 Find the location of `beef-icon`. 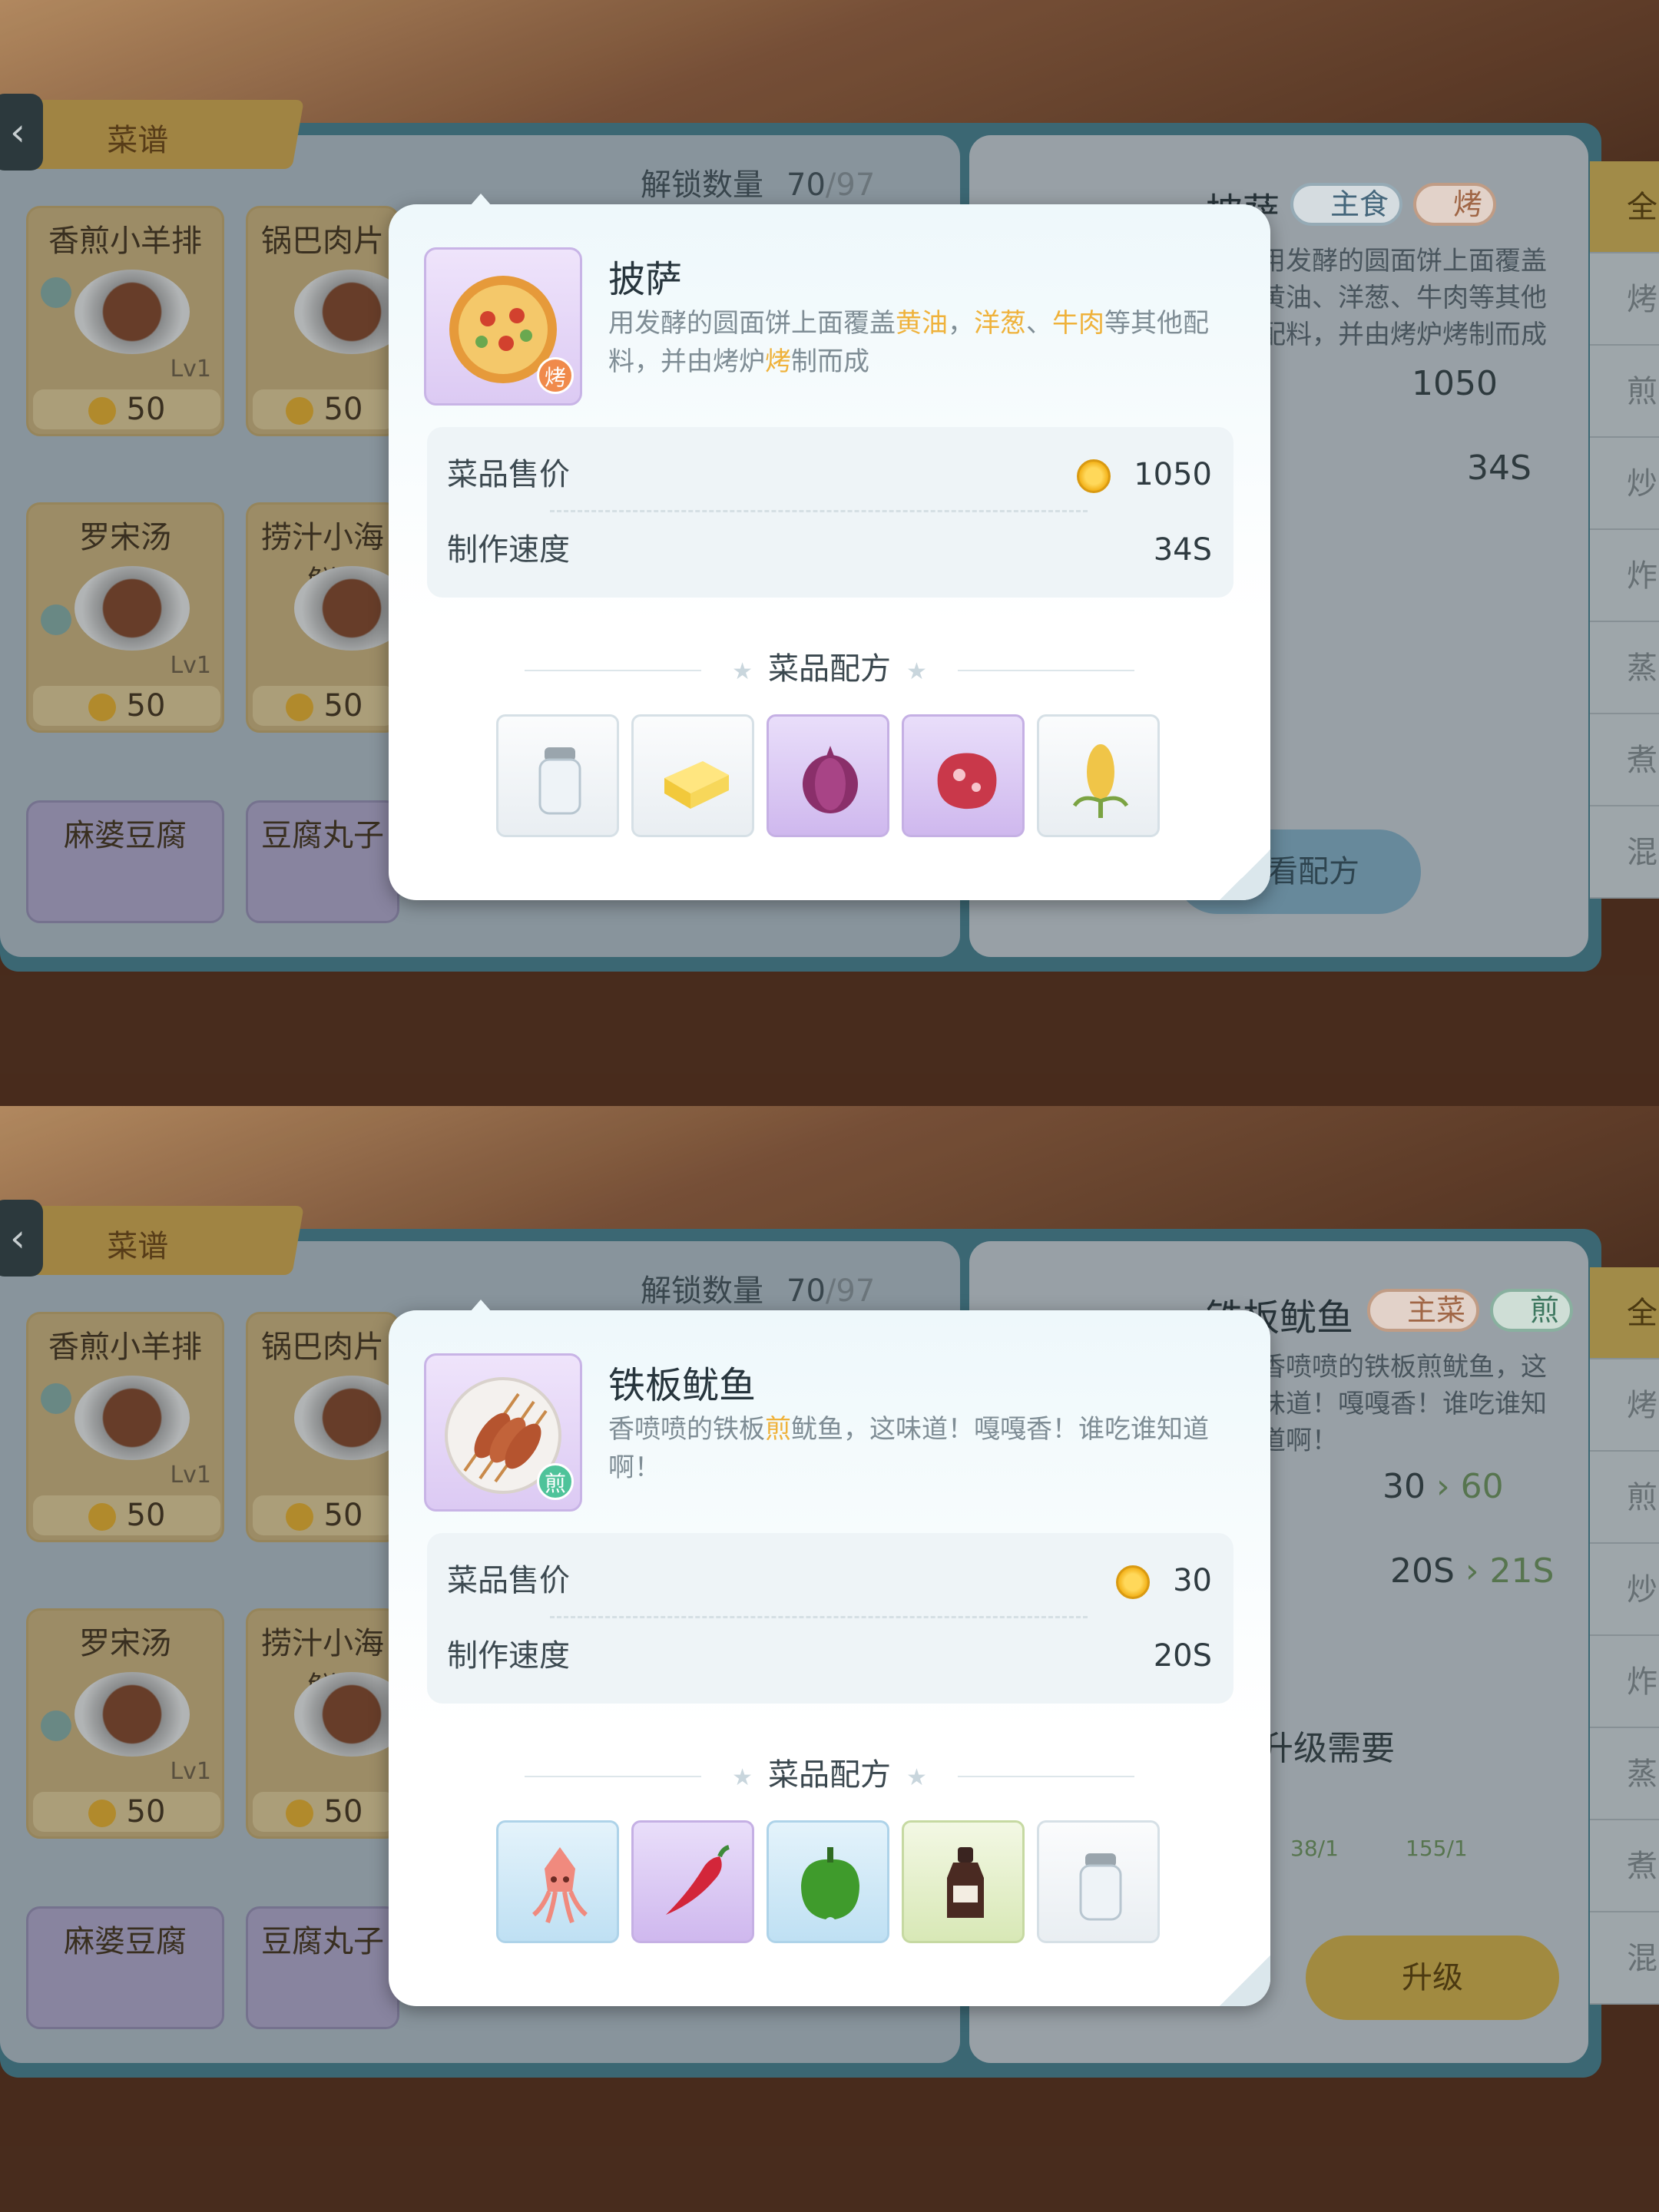

beef-icon is located at coordinates (967, 781).